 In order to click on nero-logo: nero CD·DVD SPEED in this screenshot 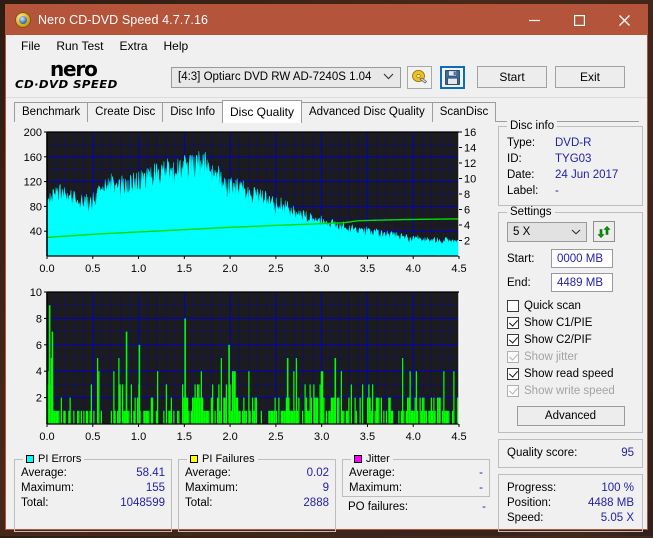, I will do `click(90, 77)`.